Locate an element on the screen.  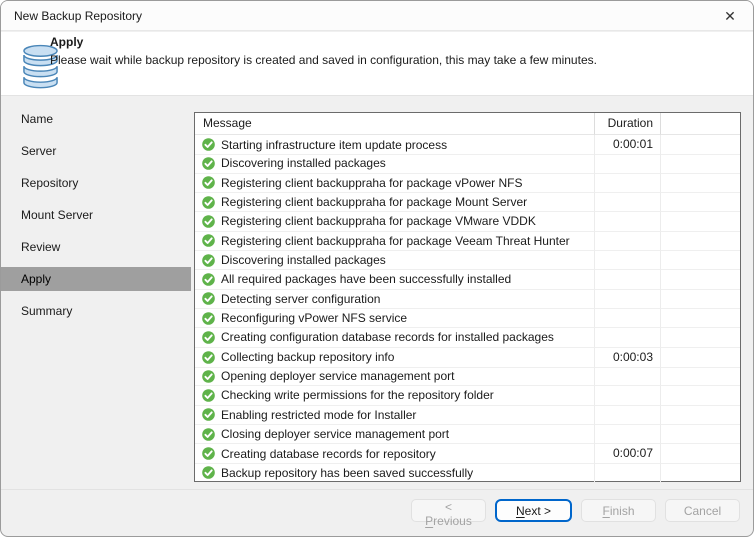
message-text: Enabling restricted mode for Installer is located at coordinates (319, 414).